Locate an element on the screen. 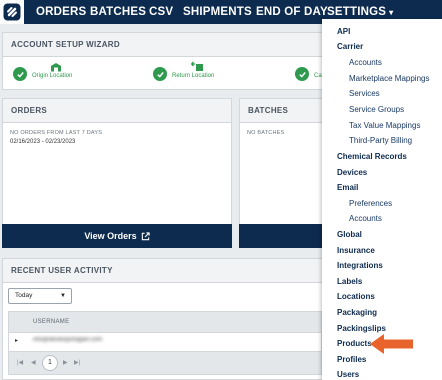 Image resolution: width=442 pixels, height=380 pixels. first-page-icon: |◀ is located at coordinates (20, 362).